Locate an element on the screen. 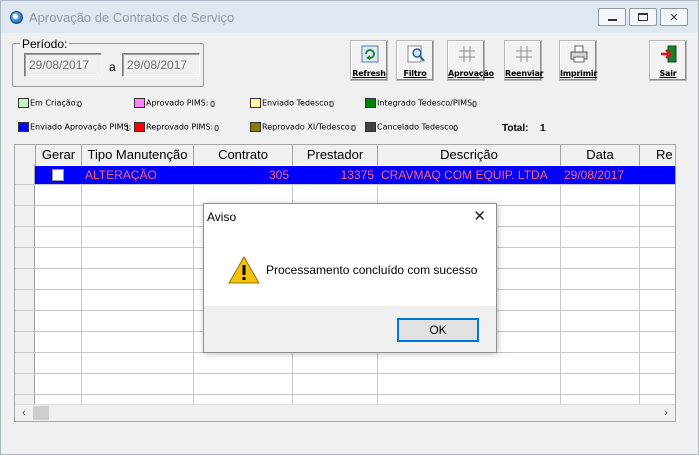  total-value: 1 is located at coordinates (543, 128).